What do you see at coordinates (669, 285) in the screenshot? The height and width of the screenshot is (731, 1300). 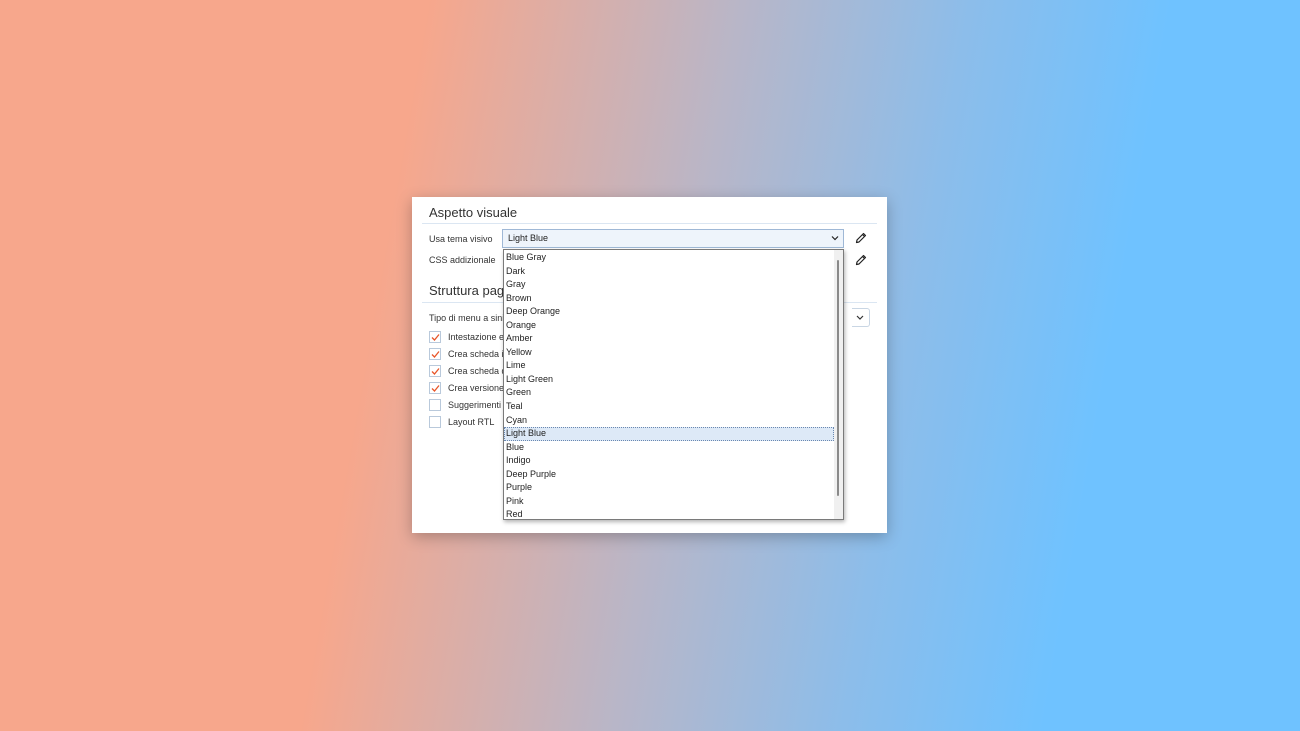 I see `dropdown-option: Gray` at bounding box center [669, 285].